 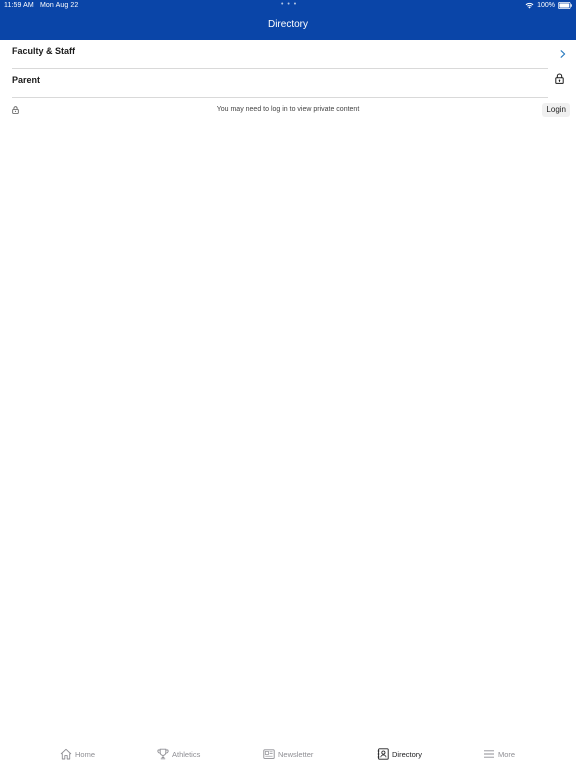 I want to click on tab-directory: Directory, so click(x=399, y=754).